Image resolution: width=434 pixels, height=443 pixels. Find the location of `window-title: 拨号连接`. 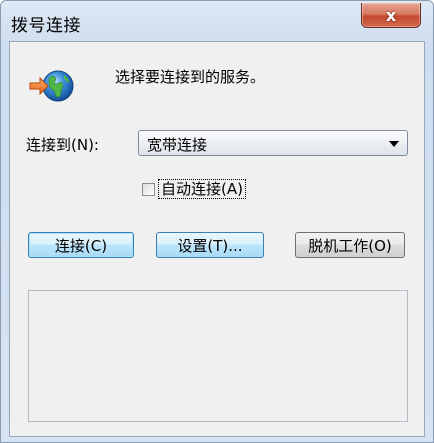

window-title: 拨号连接 is located at coordinates (46, 26).